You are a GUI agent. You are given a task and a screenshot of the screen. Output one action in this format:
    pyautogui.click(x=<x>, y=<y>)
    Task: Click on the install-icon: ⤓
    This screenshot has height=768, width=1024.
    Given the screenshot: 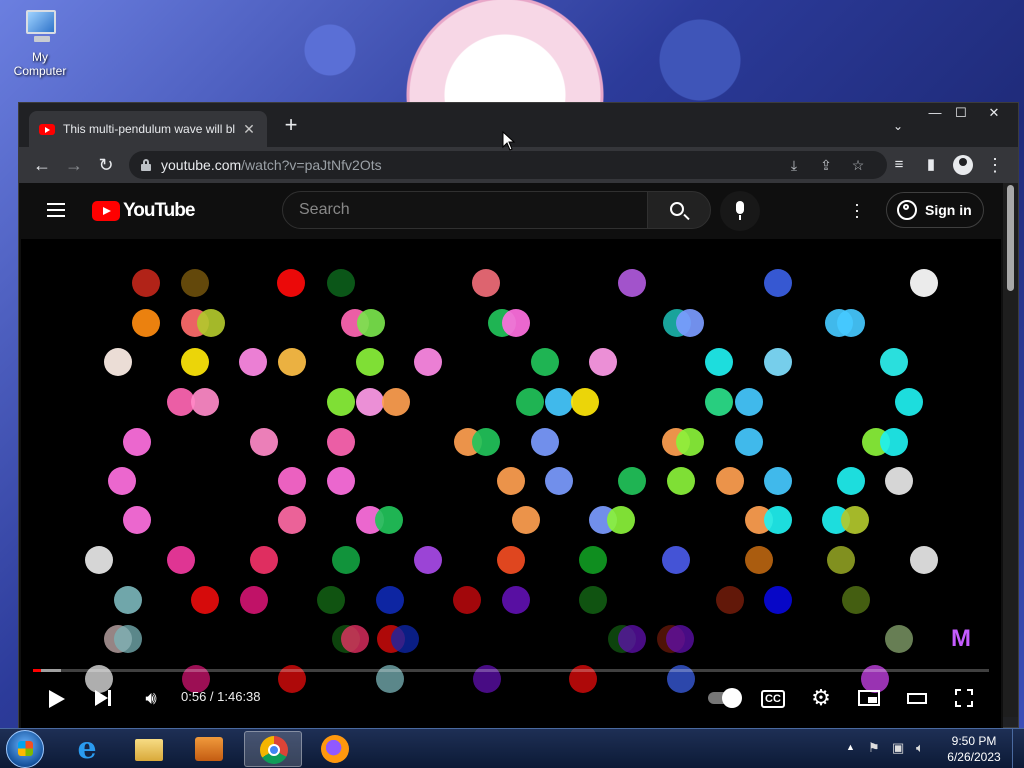 What is the action you would take?
    pyautogui.click(x=794, y=165)
    